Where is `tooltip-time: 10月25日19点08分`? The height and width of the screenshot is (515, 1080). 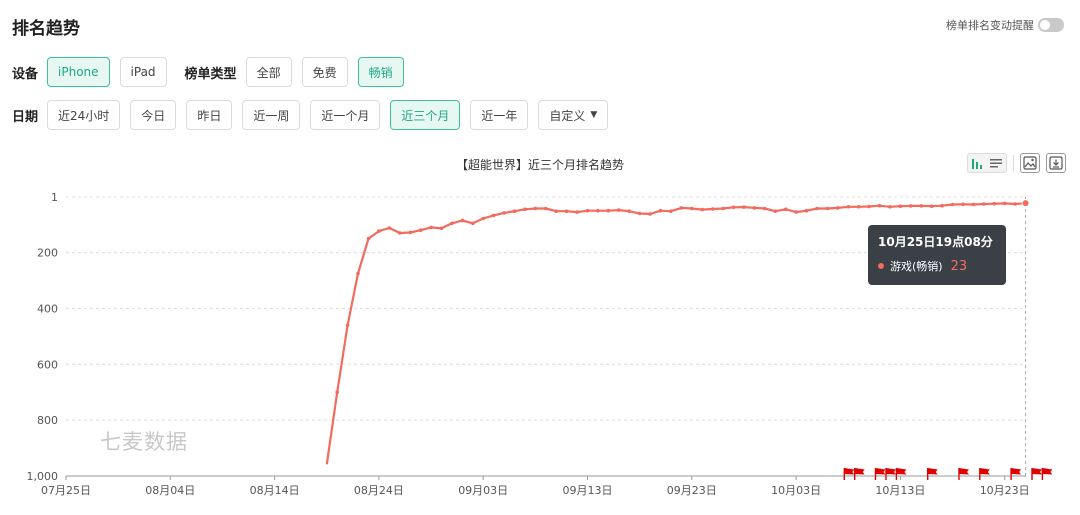 tooltip-time: 10月25日19点08分 is located at coordinates (935, 242).